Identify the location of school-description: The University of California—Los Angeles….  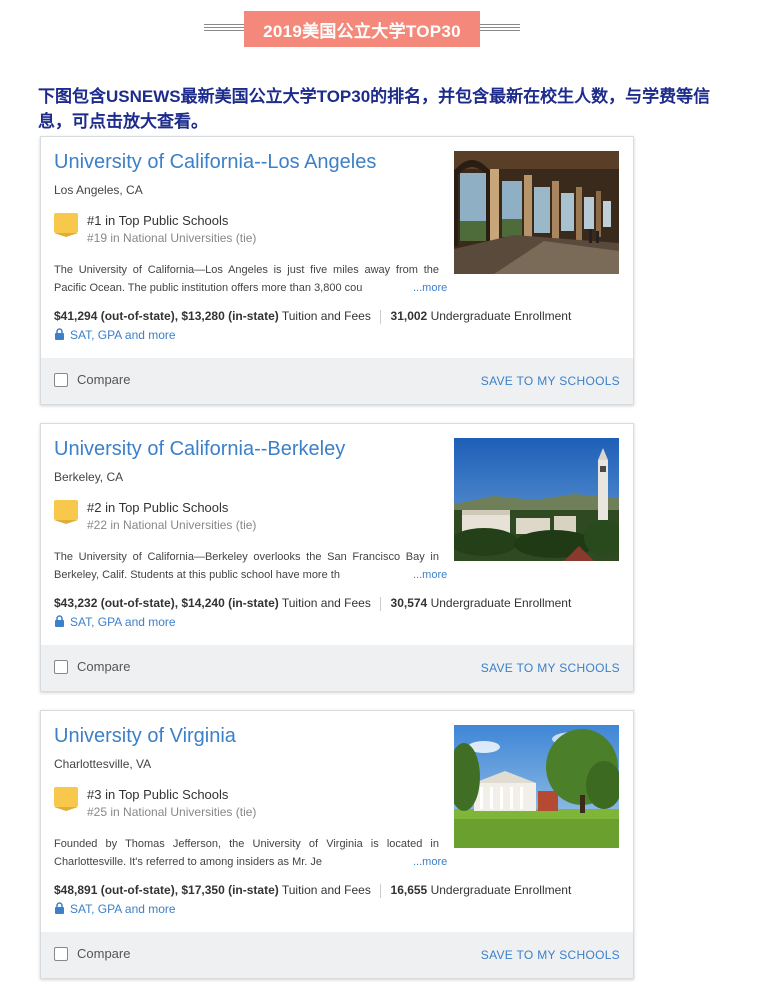
(246, 279).